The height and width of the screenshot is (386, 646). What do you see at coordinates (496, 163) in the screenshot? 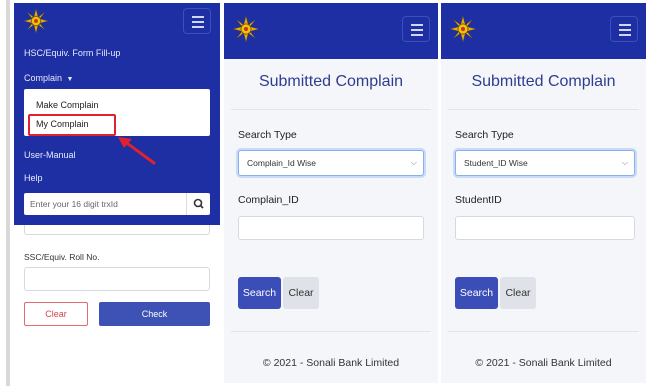
I see `search-type-value: Student_ID Wise` at bounding box center [496, 163].